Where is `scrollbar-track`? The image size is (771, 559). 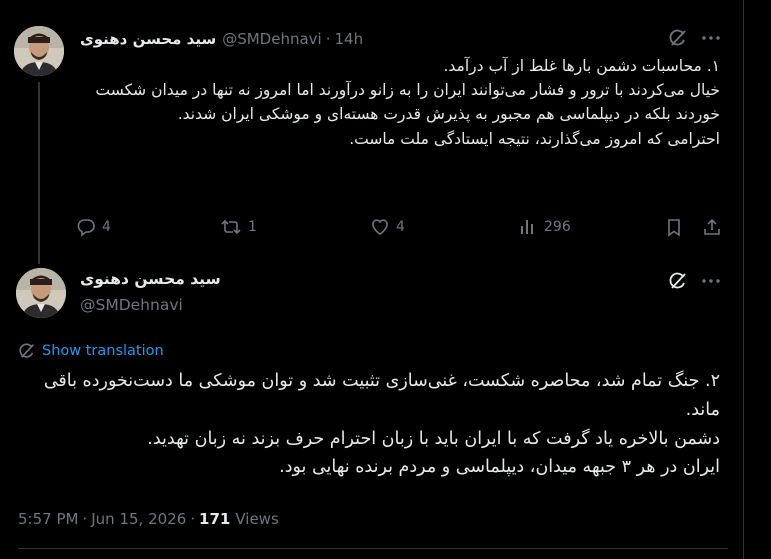
scrollbar-track is located at coordinates (758, 279).